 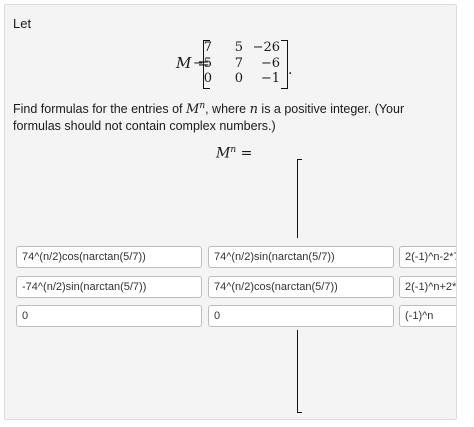 I want to click on matrix-entry: −1, so click(x=270, y=78).